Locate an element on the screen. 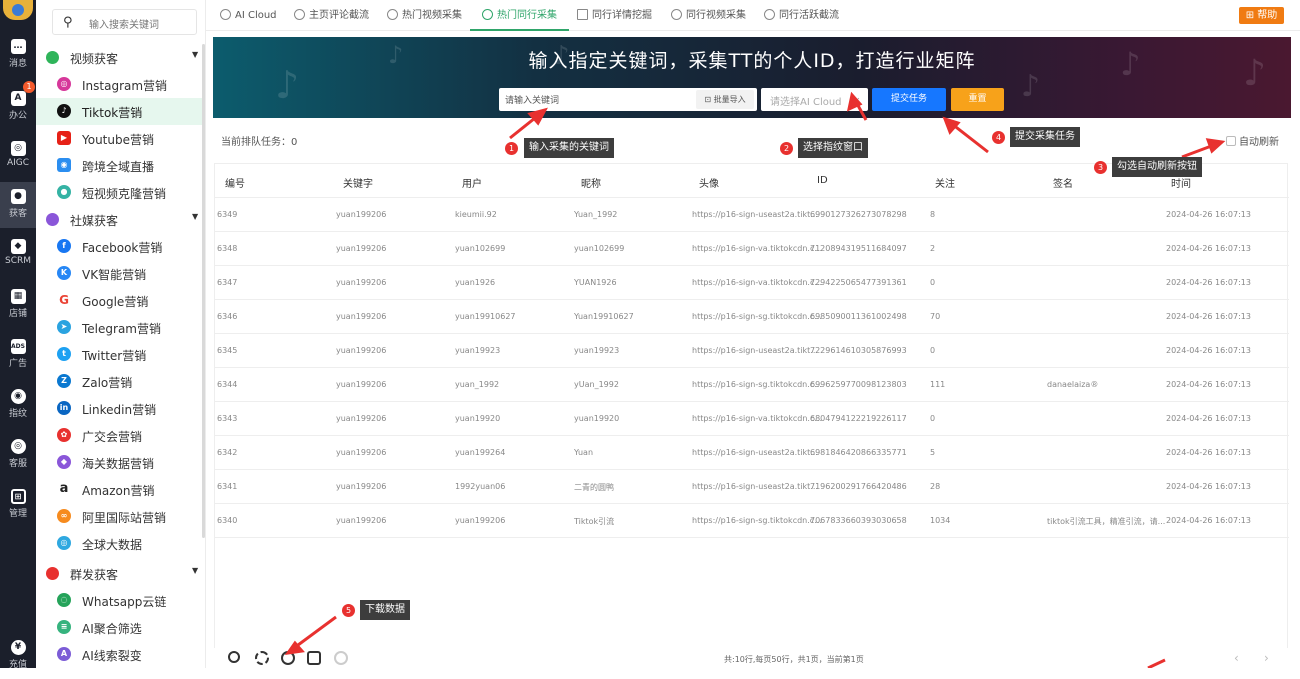 The height and width of the screenshot is (679, 1300). video-icon is located at coordinates (676, 14).